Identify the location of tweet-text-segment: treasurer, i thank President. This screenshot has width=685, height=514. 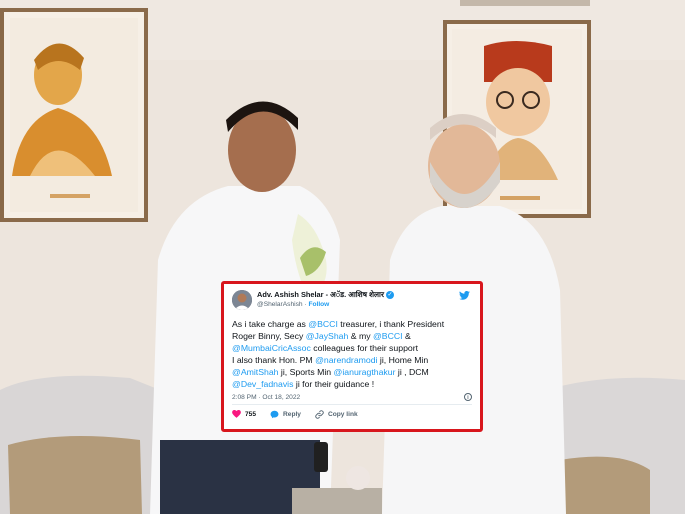
(391, 324).